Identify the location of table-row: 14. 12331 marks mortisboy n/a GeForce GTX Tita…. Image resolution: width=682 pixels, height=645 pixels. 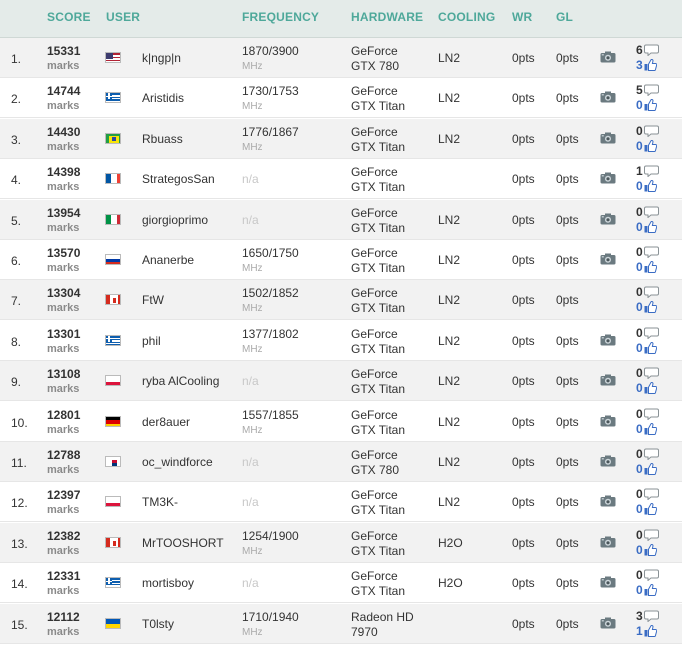
(341, 583).